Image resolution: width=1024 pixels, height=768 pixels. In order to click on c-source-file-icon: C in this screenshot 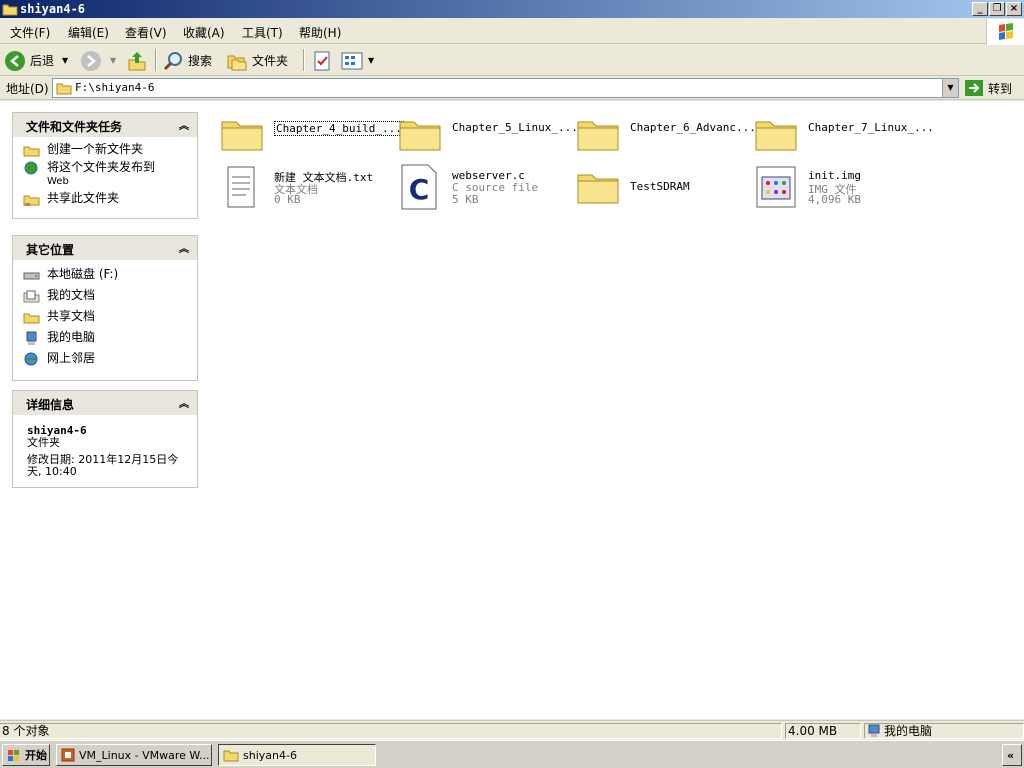, I will do `click(419, 187)`.